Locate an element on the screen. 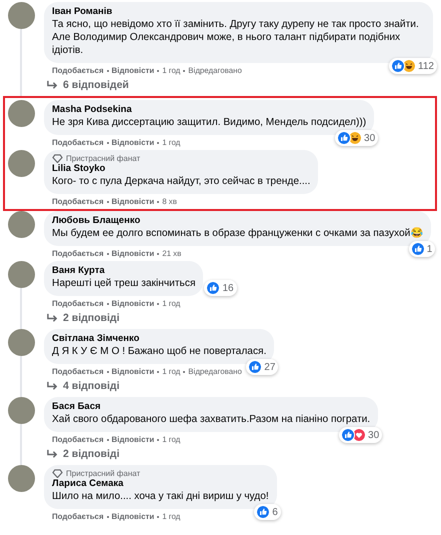 This screenshot has height=535, width=441. comment-text: Нарешті цей треш закінчиться is located at coordinates (124, 283).